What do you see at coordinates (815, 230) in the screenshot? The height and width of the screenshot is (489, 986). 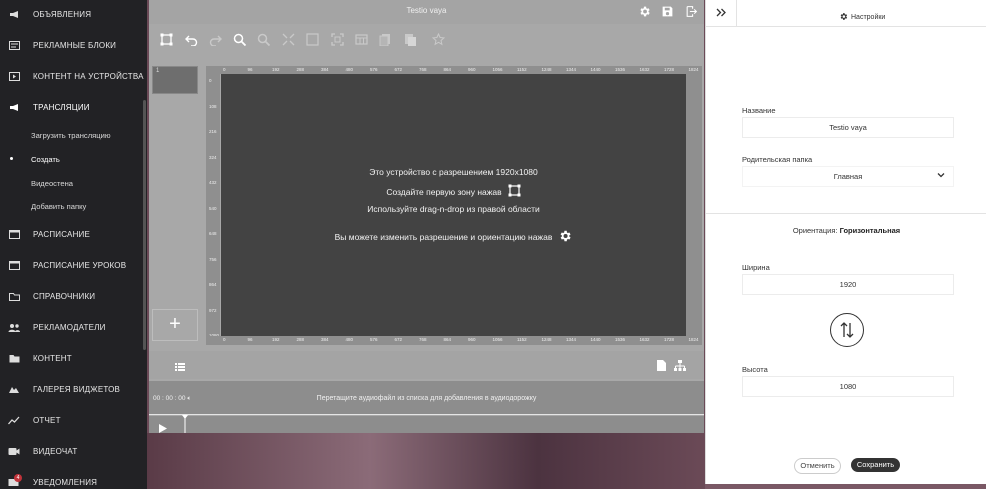 I see `orientation-prefix: Ориентация:` at bounding box center [815, 230].